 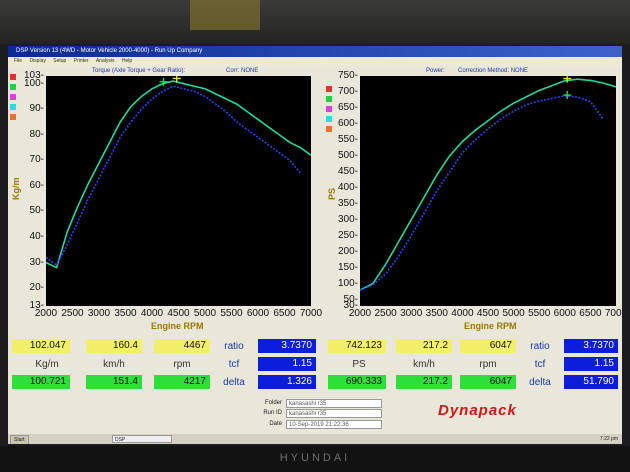 What do you see at coordinates (315, 61) in the screenshot?
I see `menu-bar: File Display Setup Printer Analysis Help` at bounding box center [315, 61].